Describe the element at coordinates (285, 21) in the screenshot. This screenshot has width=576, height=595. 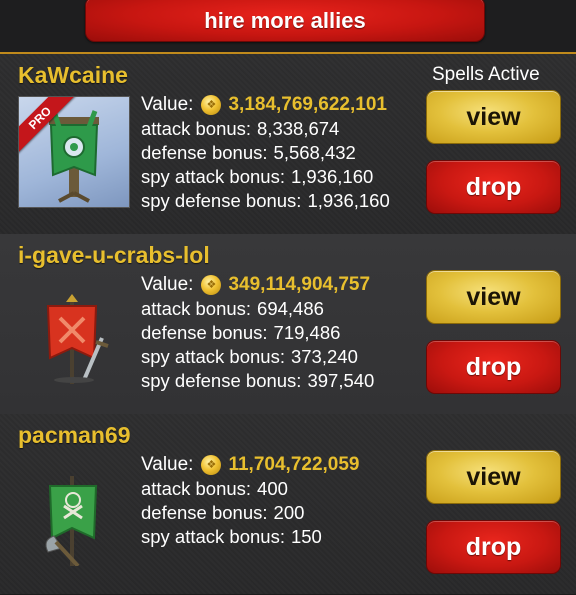
I see `hire-more-allies-button: hire more allies` at that location.